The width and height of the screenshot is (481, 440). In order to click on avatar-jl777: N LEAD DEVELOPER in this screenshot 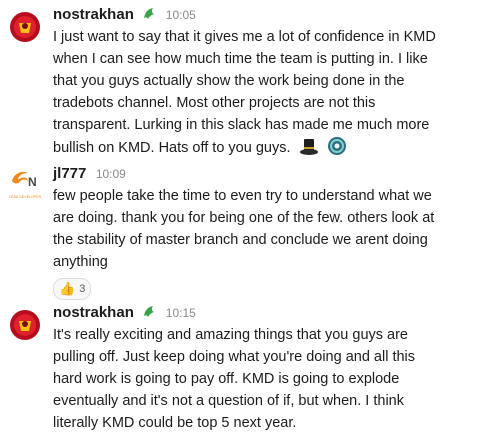, I will do `click(25, 184)`.